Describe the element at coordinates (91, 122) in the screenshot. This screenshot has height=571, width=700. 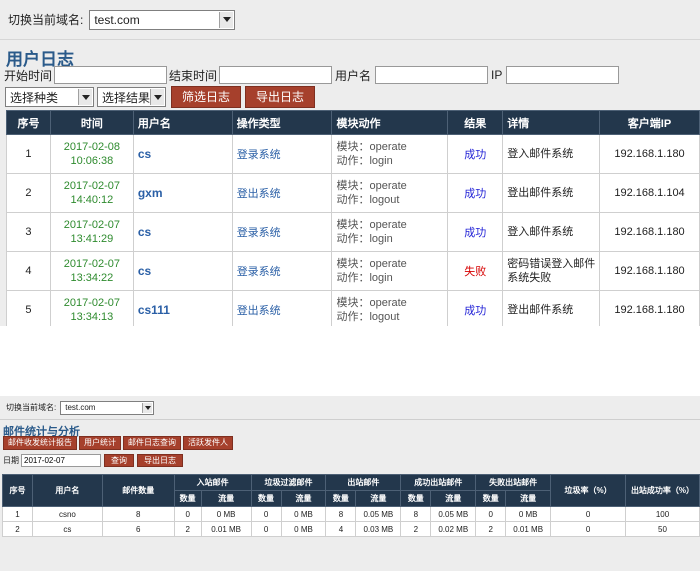
I see `col-header: 时间` at that location.